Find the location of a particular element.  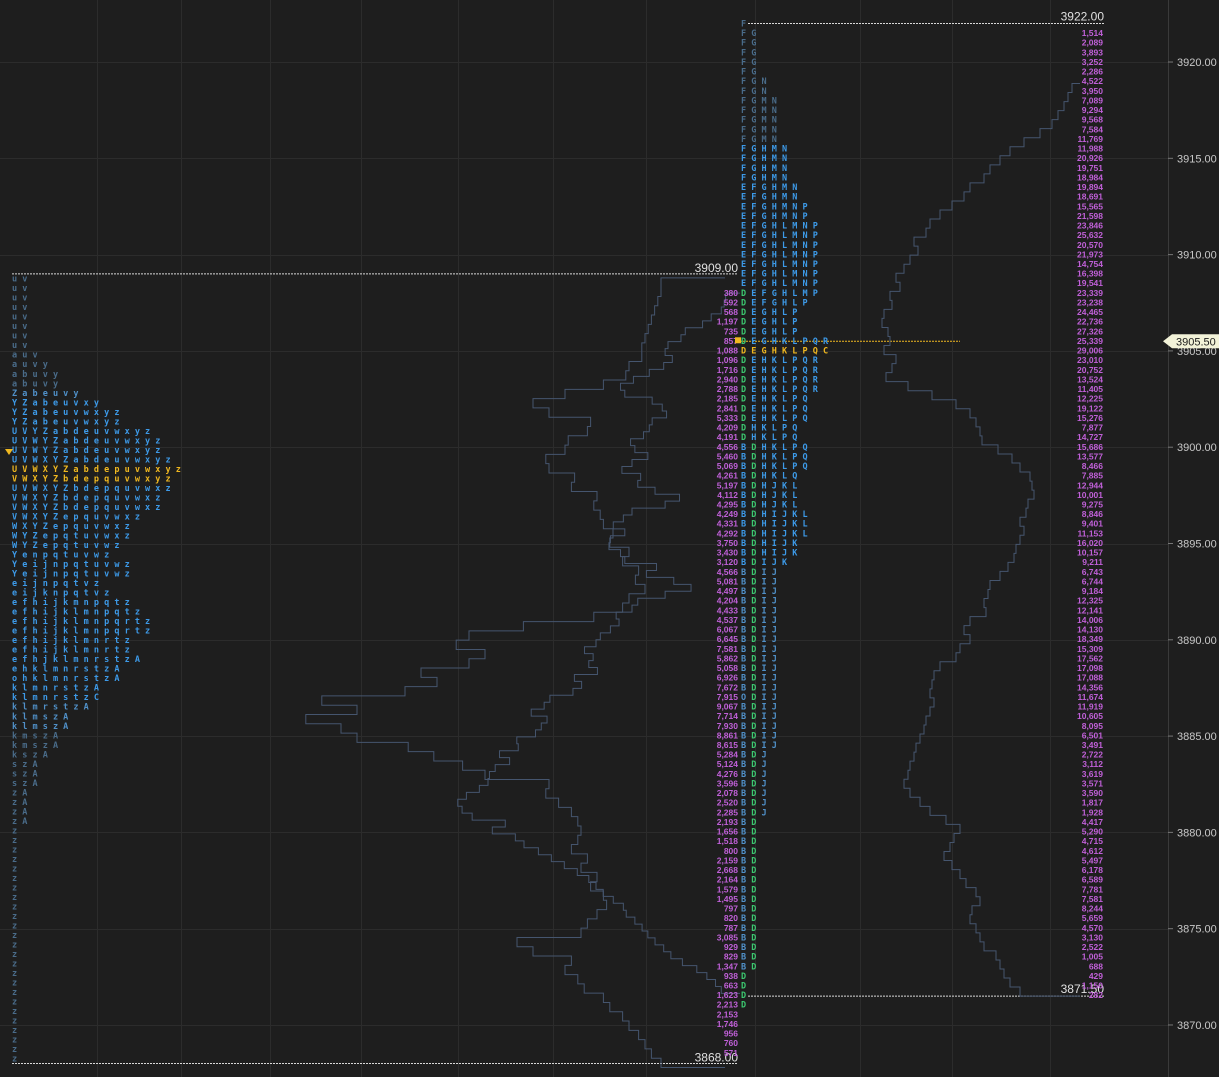

profile2-row-volume: 2,940 is located at coordinates (728, 379).